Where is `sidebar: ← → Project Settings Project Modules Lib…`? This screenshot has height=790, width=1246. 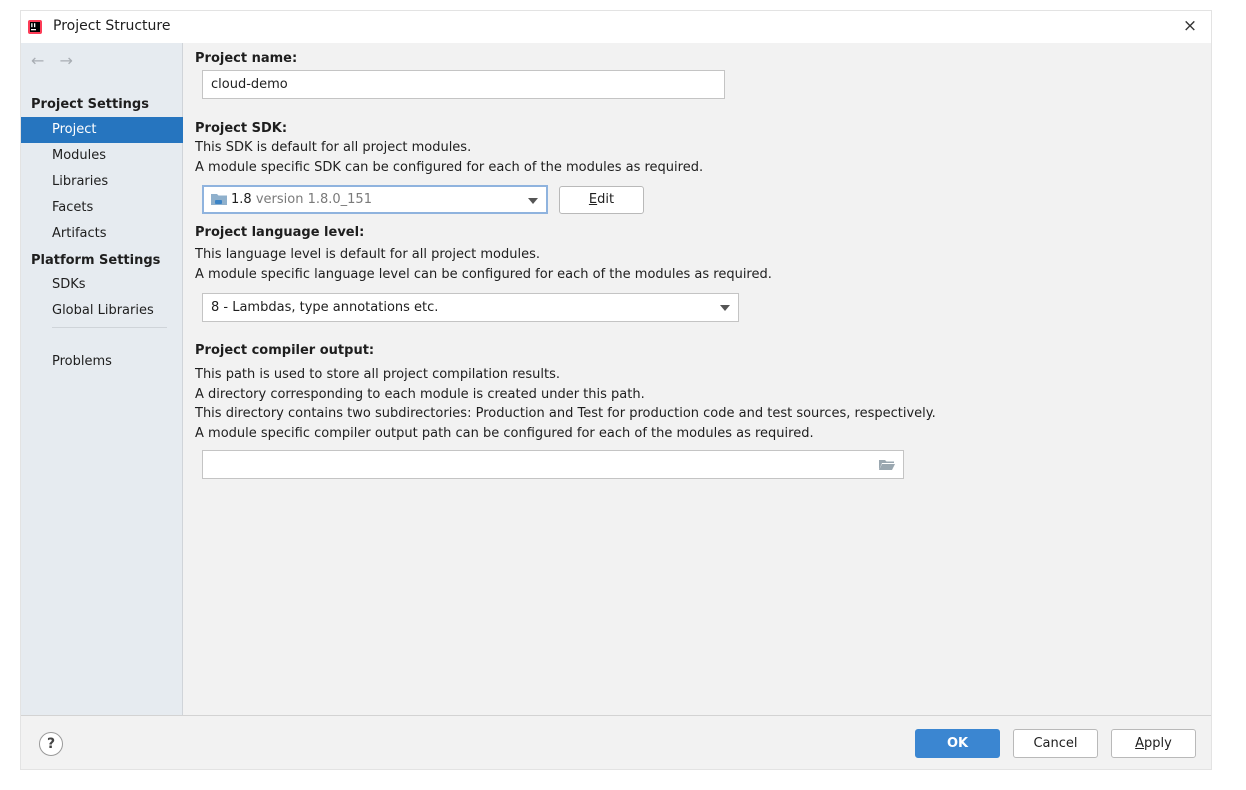
sidebar: ← → Project Settings Project Modules Lib… is located at coordinates (102, 379).